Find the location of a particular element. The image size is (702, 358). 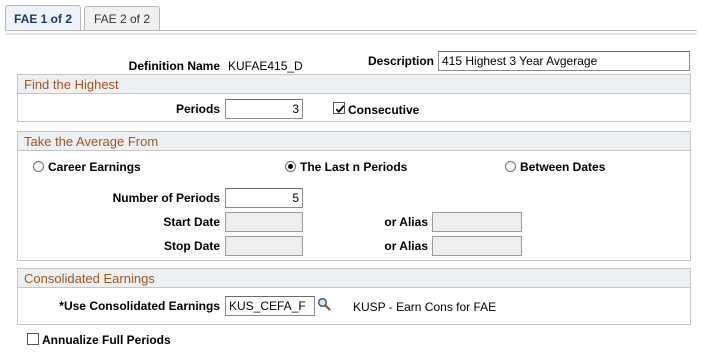

consolidated-header: Consolidated Earnings is located at coordinates (354, 278).